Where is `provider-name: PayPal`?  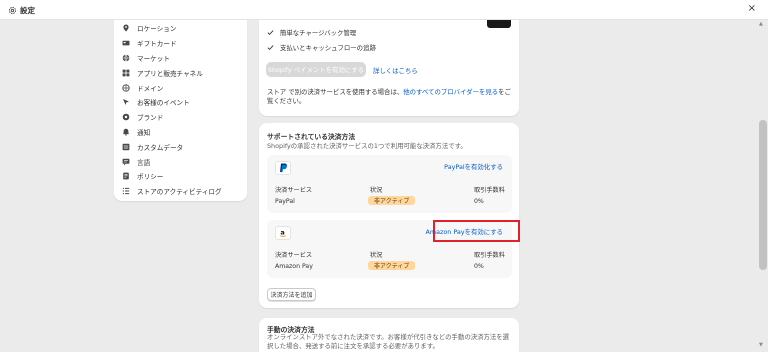
provider-name: PayPal is located at coordinates (285, 201).